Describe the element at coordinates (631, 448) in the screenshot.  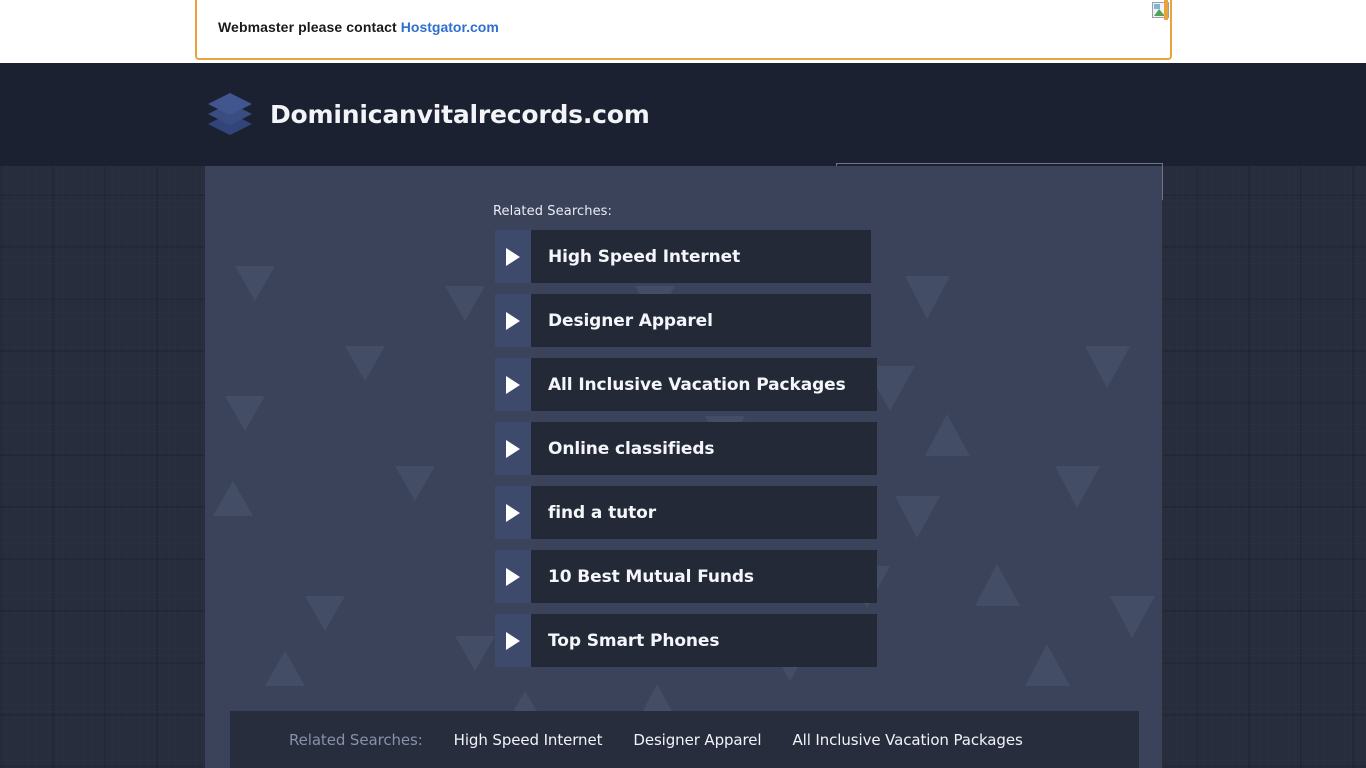
I see `list-item-label: Online classifieds` at that location.